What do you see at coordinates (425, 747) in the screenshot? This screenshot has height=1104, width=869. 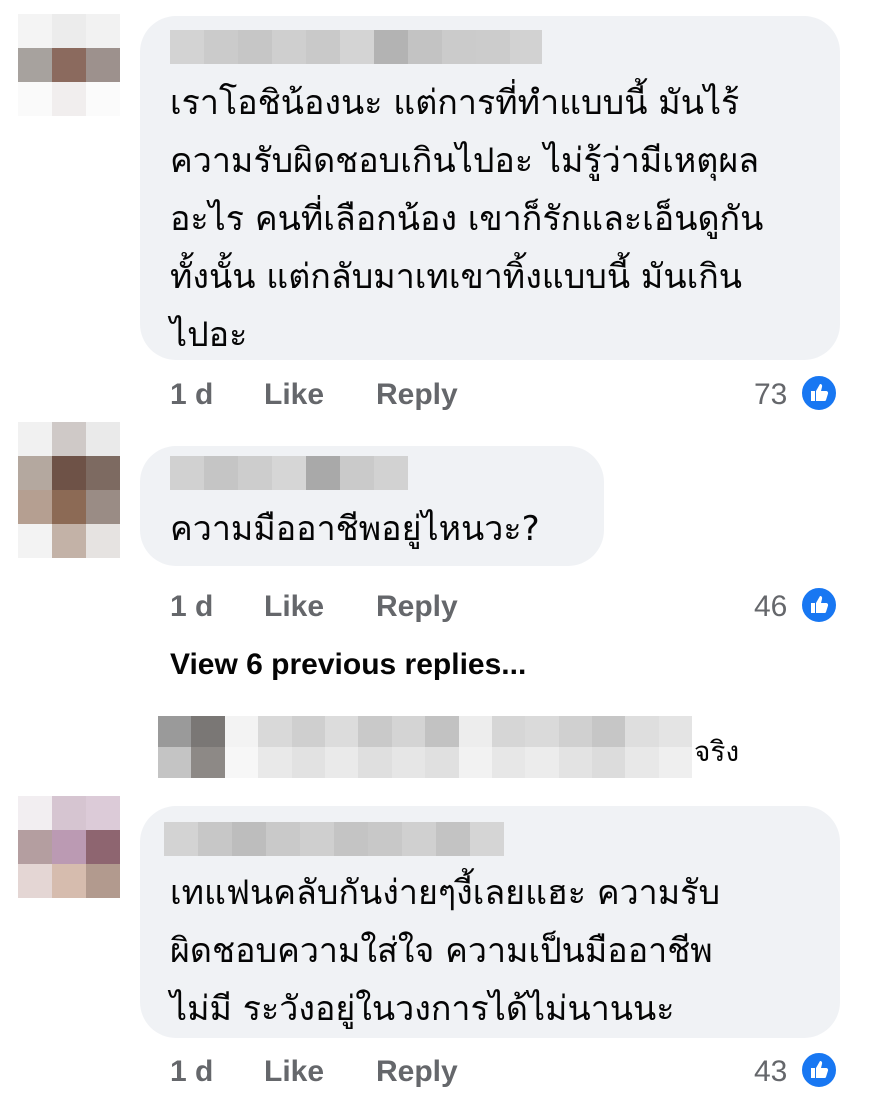 I see `reply-preview-blurred` at bounding box center [425, 747].